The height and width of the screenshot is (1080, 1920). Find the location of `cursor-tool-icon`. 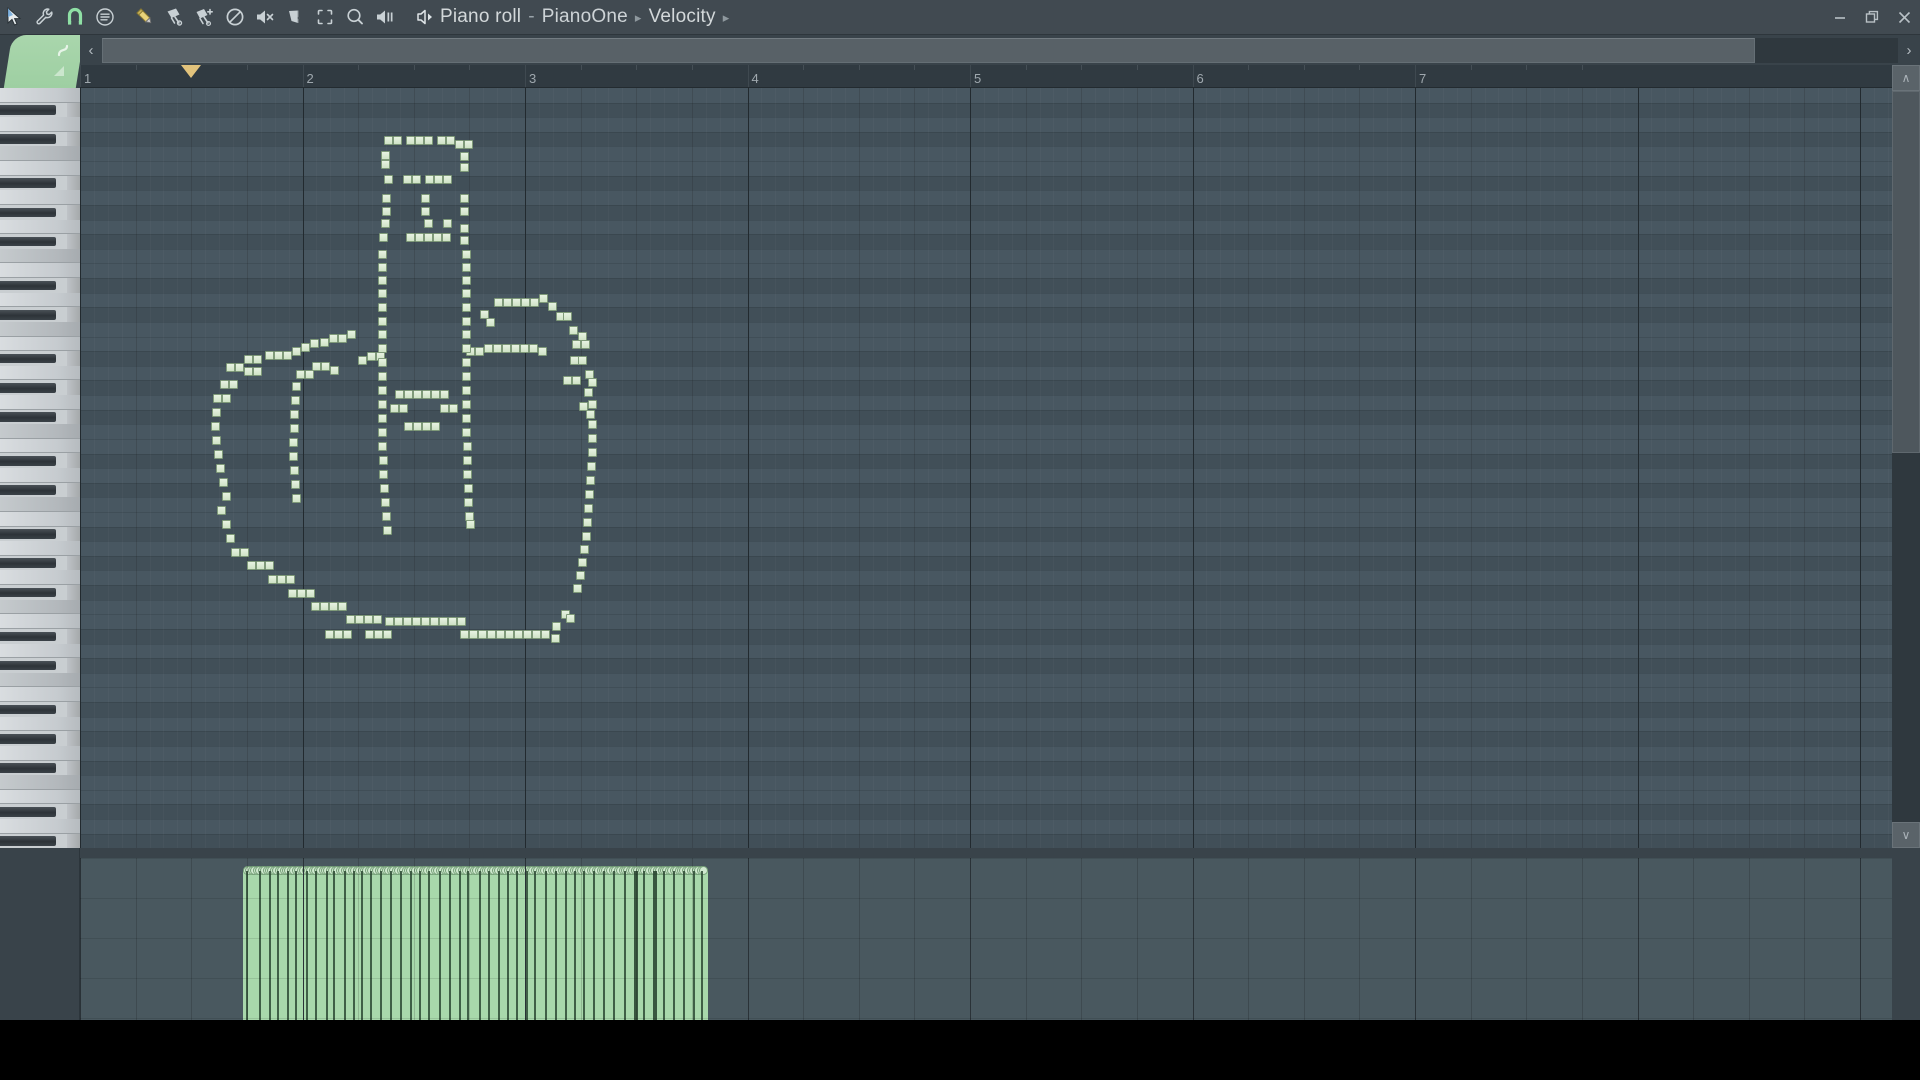

cursor-tool-icon is located at coordinates (15, 17).